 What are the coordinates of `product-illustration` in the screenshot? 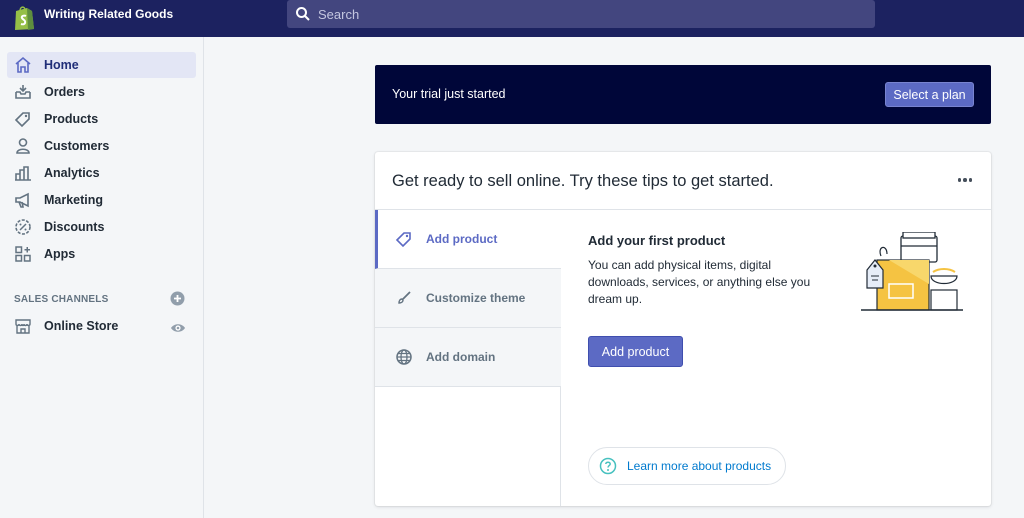 It's located at (912, 271).